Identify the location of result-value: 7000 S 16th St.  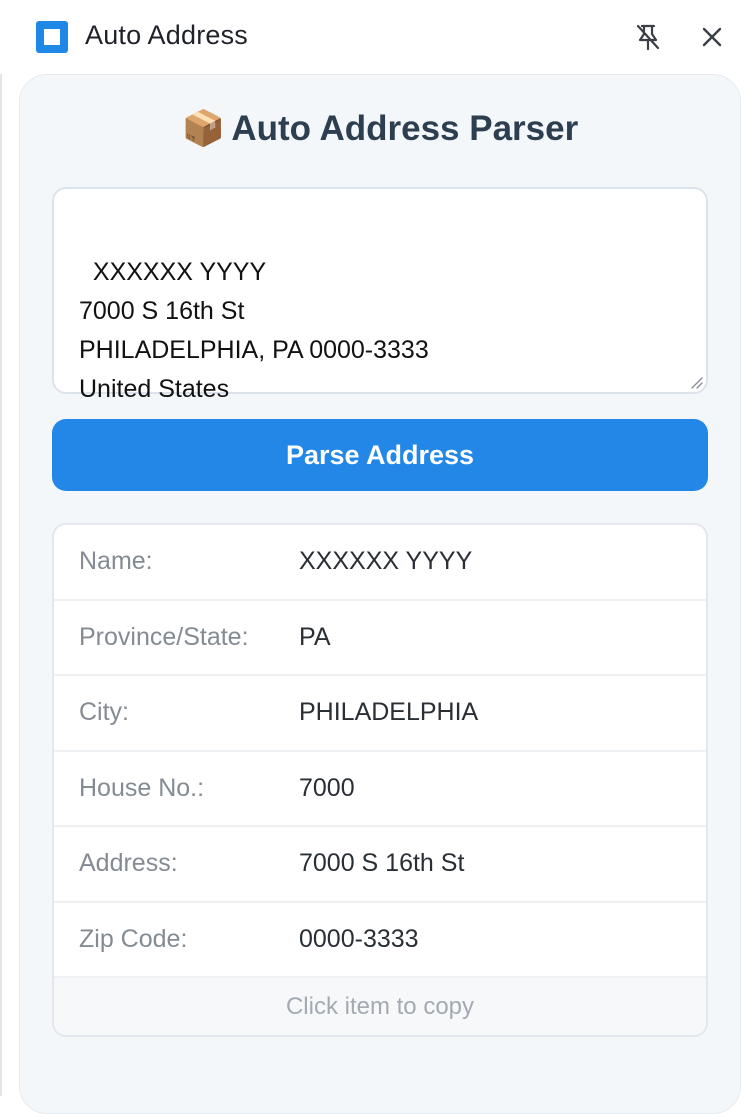
(382, 863).